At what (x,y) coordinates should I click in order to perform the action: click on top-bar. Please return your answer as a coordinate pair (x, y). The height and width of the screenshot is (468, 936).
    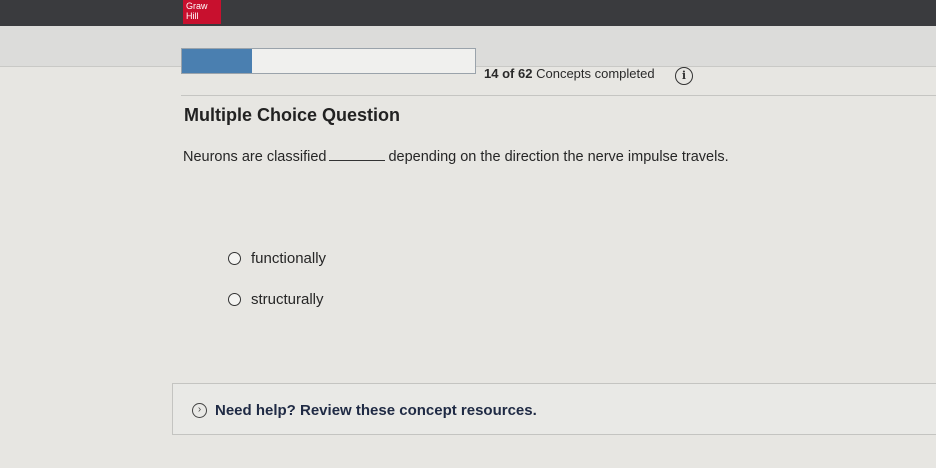
    Looking at the image, I should click on (468, 13).